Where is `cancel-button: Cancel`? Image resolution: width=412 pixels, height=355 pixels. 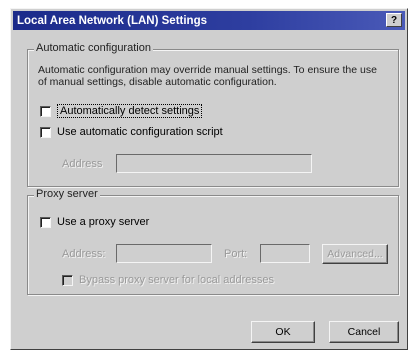
cancel-button: Cancel is located at coordinates (364, 332).